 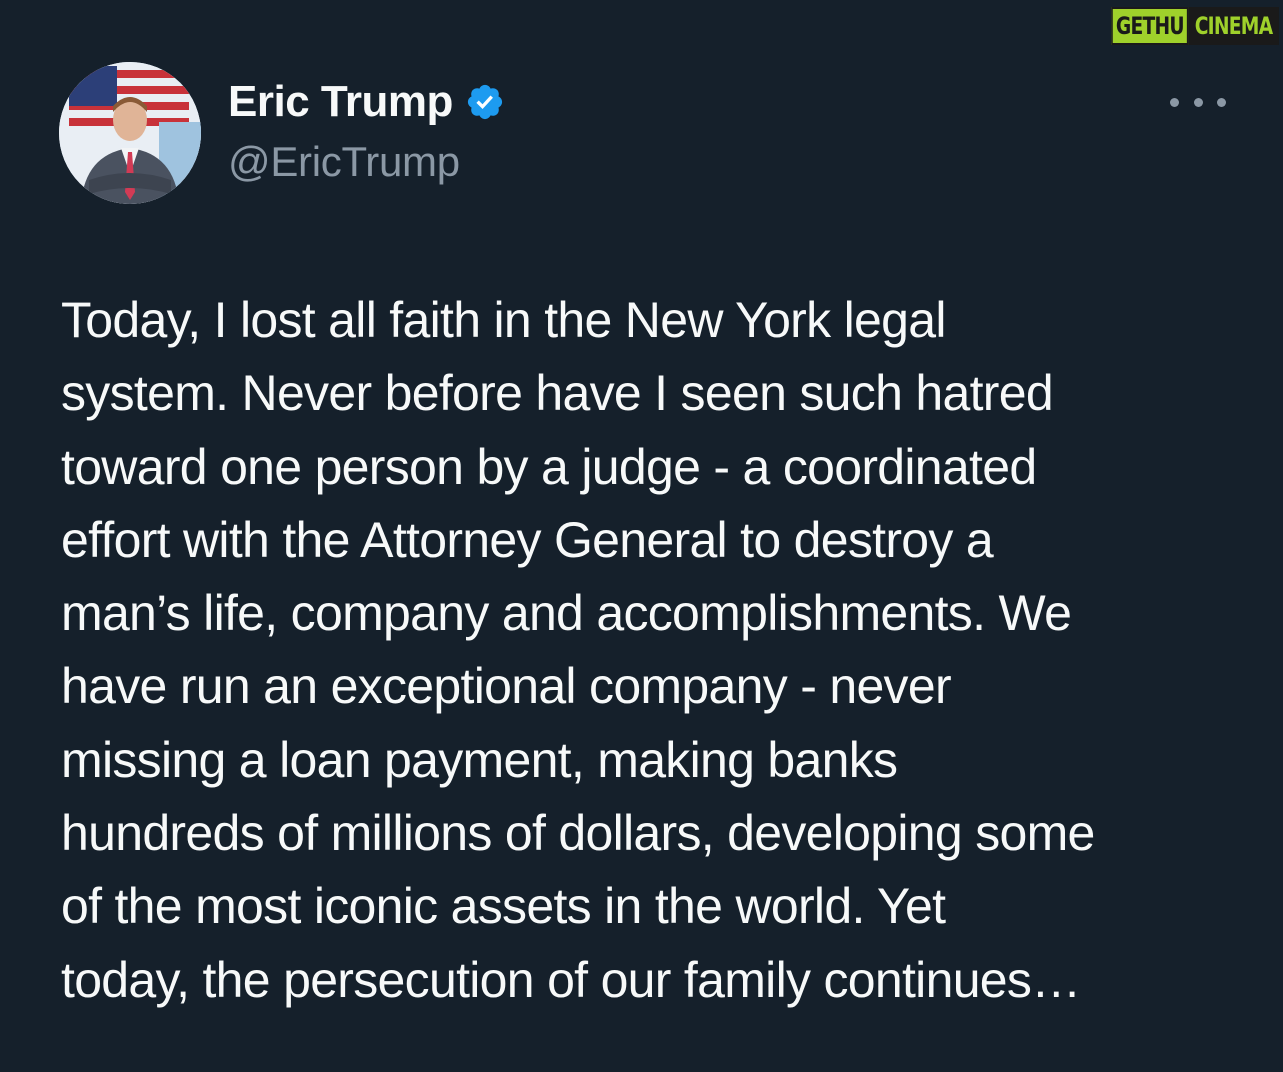 I want to click on author-name-row: Eric Trump, so click(x=366, y=102).